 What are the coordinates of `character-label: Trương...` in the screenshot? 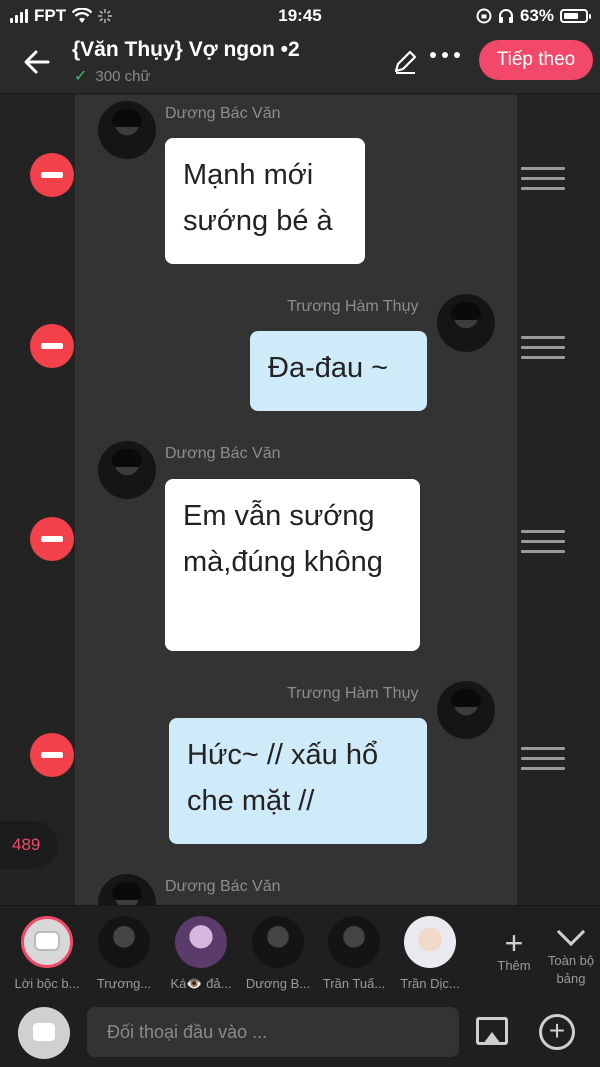 It's located at (124, 983).